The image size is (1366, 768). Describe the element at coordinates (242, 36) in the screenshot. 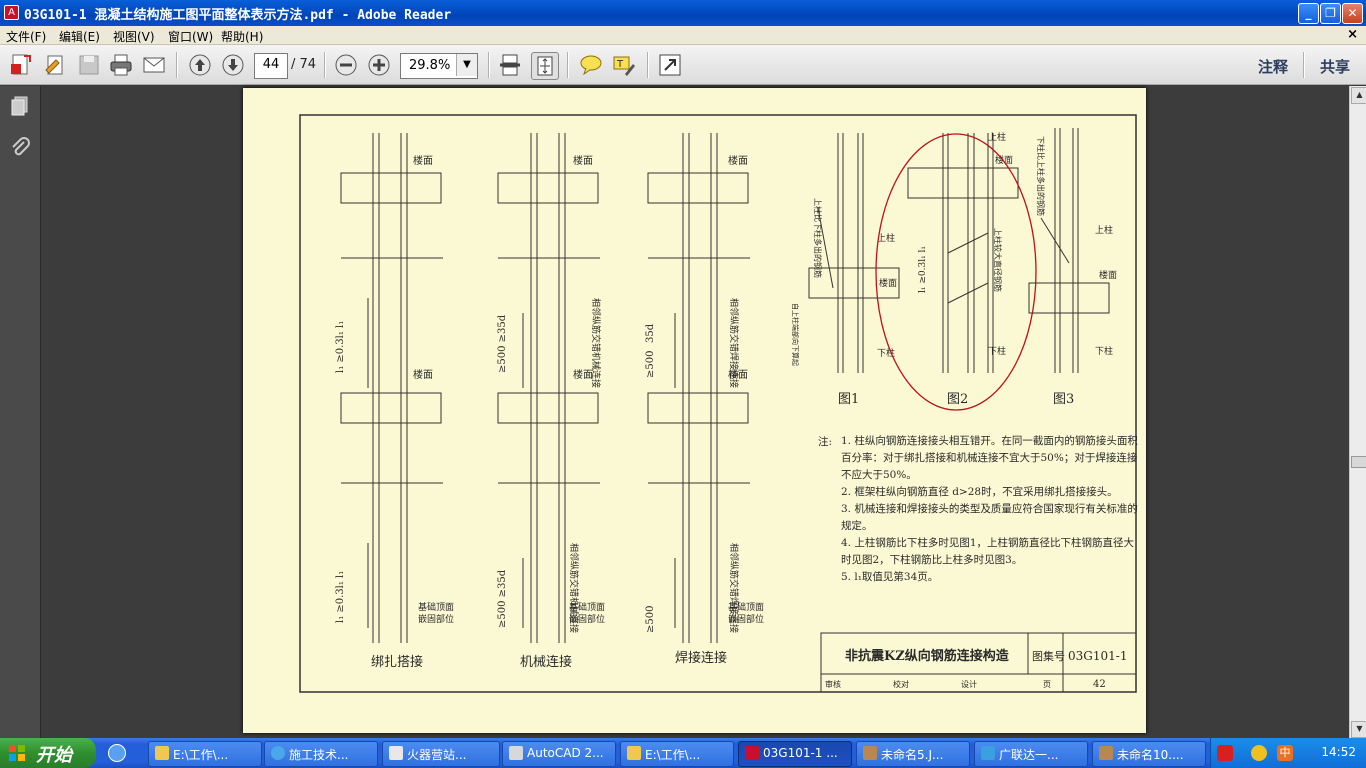

I see `menu-help: 帮助(H)` at that location.